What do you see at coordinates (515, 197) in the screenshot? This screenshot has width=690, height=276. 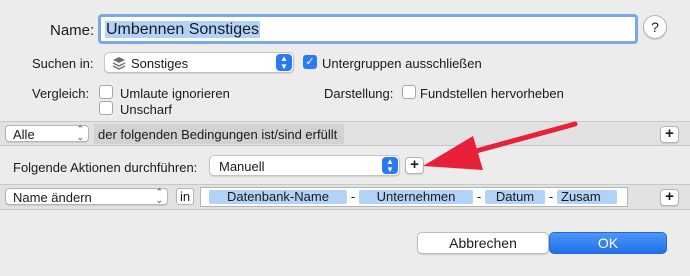 I see `token: Datum` at bounding box center [515, 197].